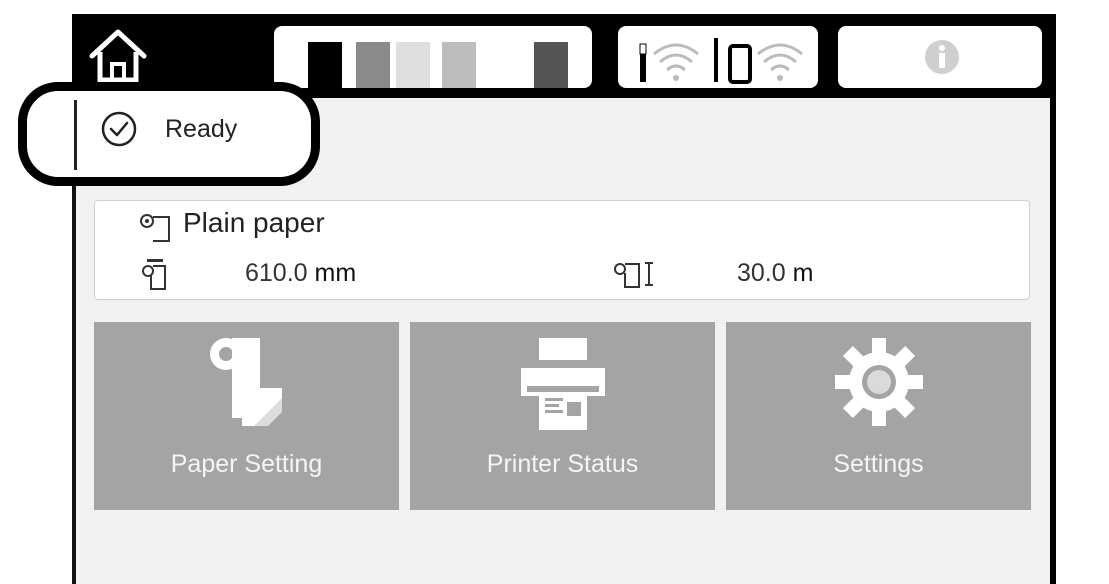  Describe the element at coordinates (433, 57) in the screenshot. I see `ink-levels` at that location.